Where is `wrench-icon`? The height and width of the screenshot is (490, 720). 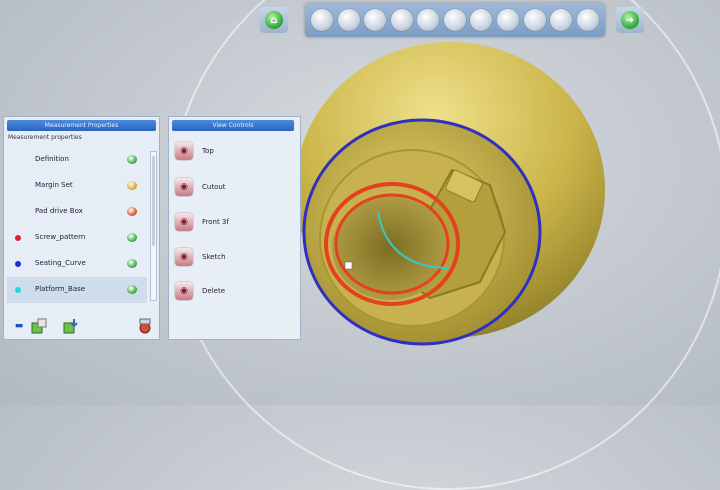 wrench-icon is located at coordinates (145, 326).